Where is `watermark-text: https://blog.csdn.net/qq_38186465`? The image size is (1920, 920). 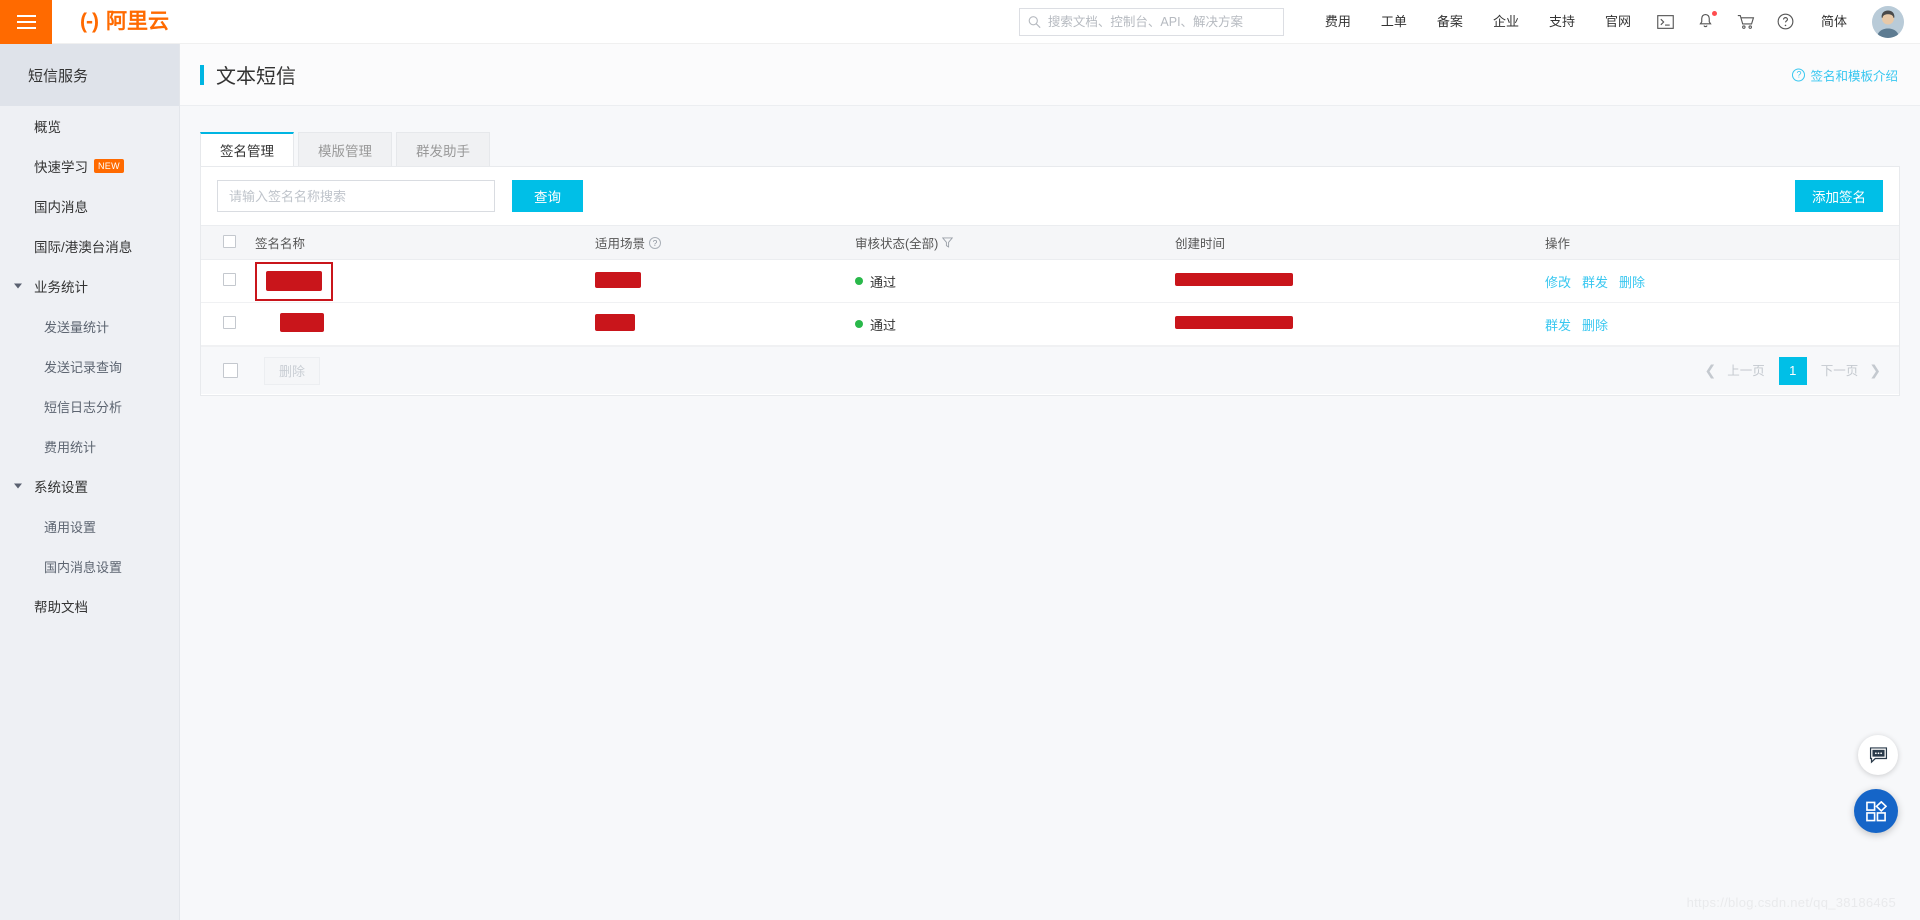
watermark-text: https://blog.csdn.net/qq_38186465 is located at coordinates (1791, 902).